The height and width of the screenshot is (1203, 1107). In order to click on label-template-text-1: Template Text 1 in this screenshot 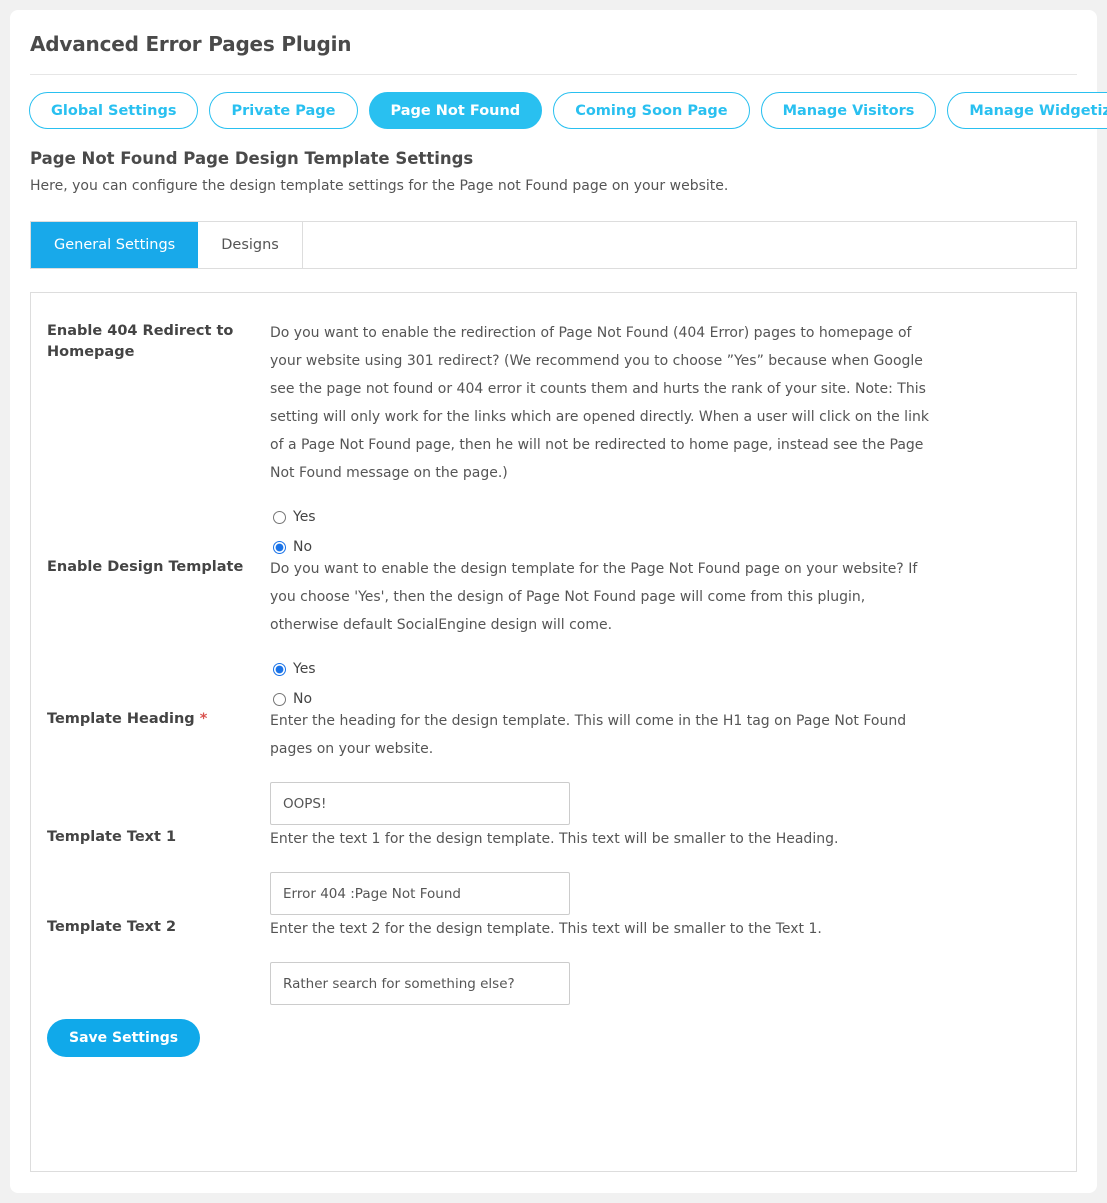, I will do `click(112, 837)`.